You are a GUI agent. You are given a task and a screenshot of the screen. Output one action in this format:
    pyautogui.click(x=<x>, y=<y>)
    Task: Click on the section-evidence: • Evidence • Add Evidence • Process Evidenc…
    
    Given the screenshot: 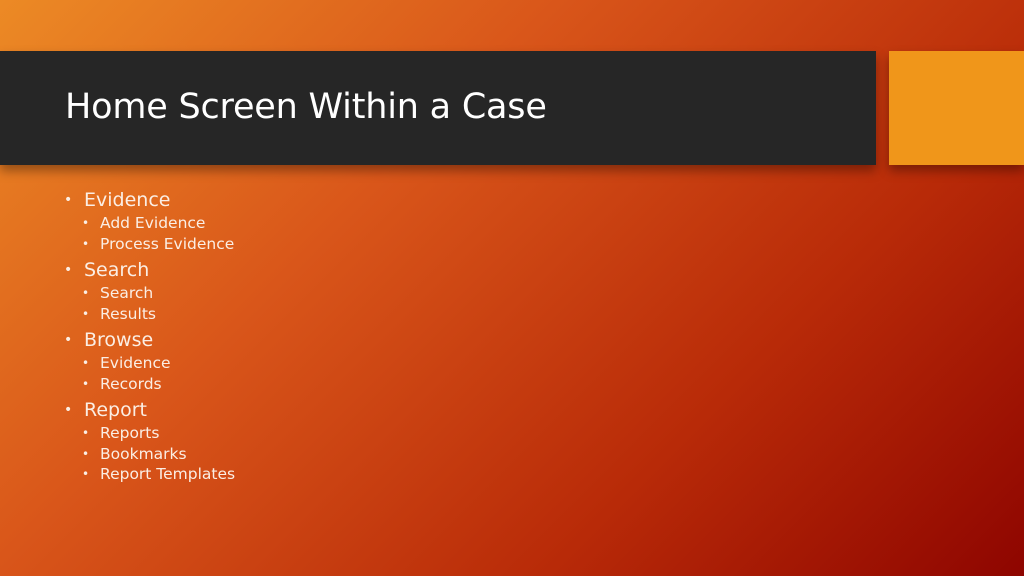 What is the action you would take?
    pyautogui.click(x=148, y=221)
    